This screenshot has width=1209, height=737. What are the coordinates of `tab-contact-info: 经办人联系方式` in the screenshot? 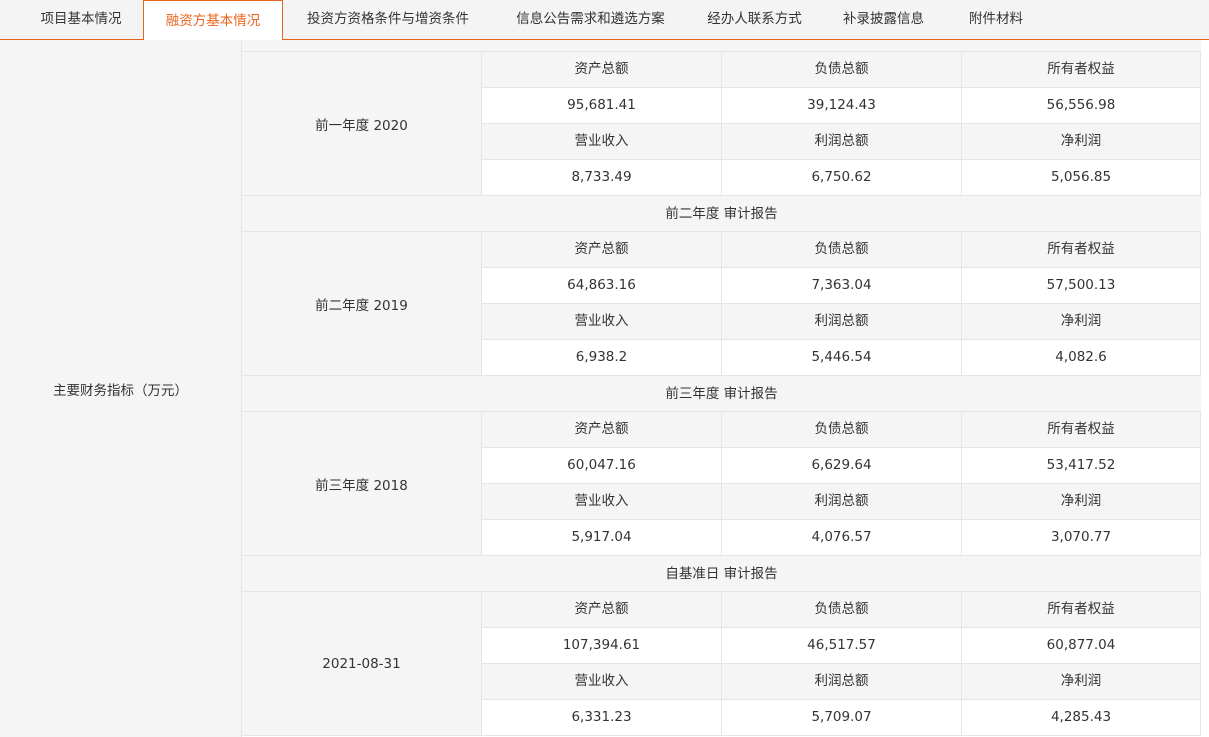 It's located at (754, 19).